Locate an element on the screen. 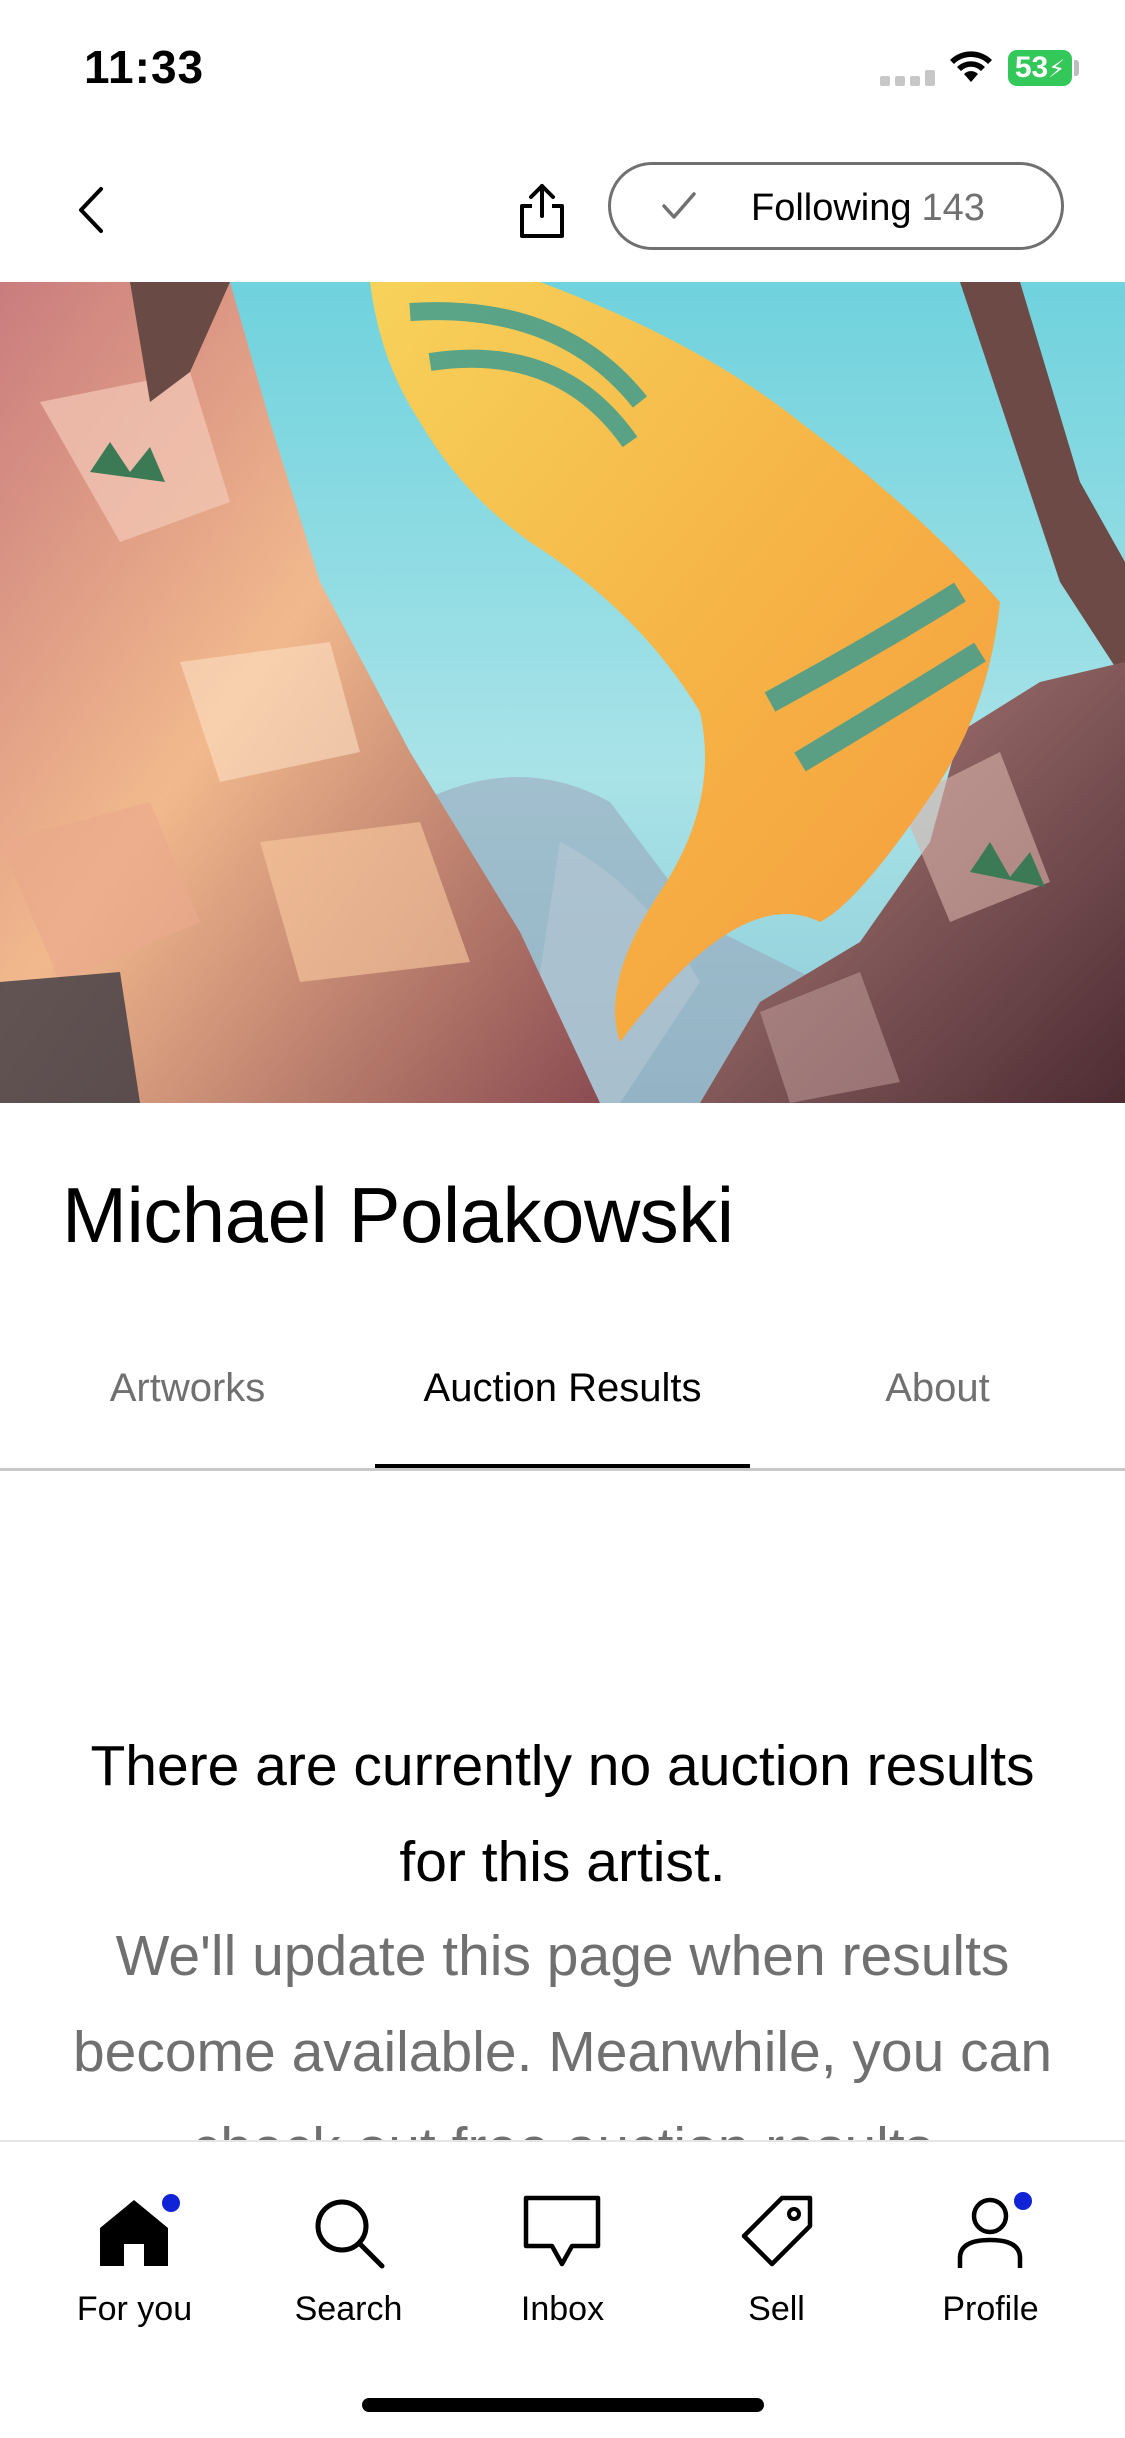 Image resolution: width=1125 pixels, height=2438 pixels. nav-sell: Sell is located at coordinates (776, 2242).